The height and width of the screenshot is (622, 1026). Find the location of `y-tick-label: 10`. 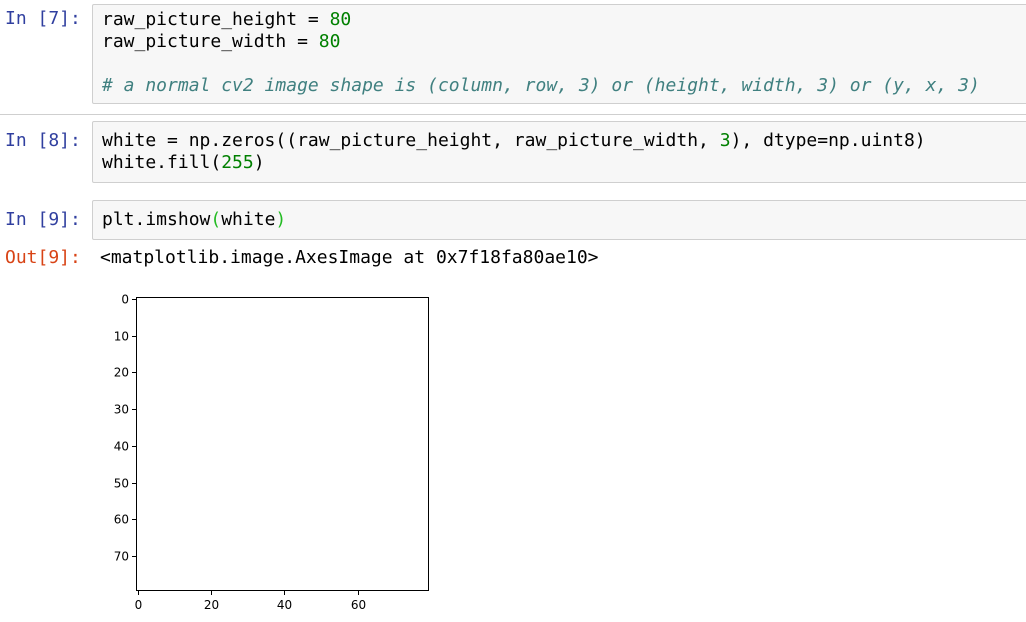

y-tick-label: 10 is located at coordinates (121, 337).